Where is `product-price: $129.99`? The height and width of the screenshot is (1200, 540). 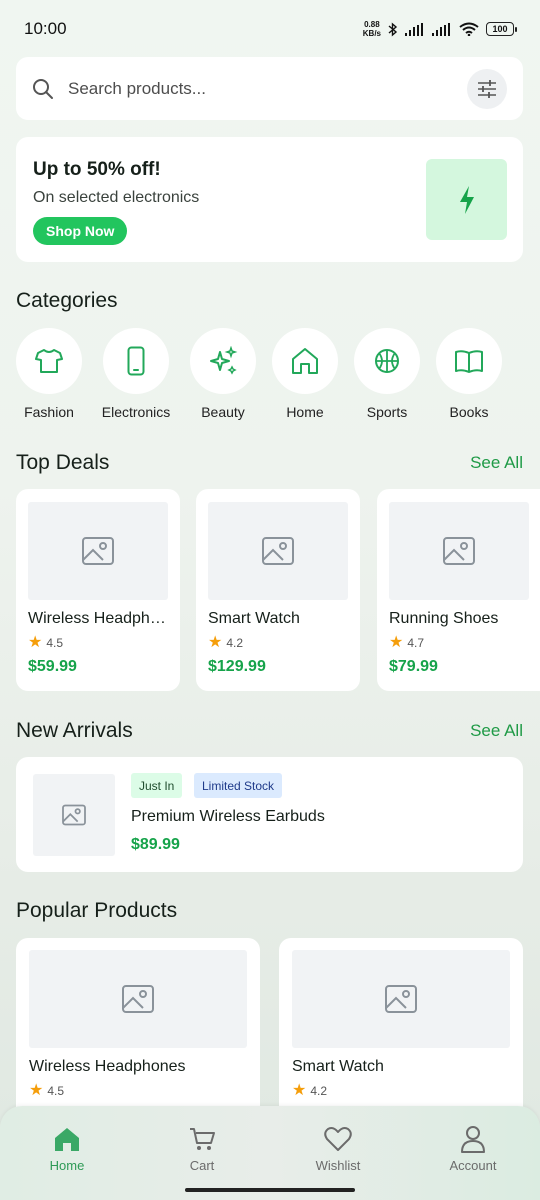 product-price: $129.99 is located at coordinates (237, 666).